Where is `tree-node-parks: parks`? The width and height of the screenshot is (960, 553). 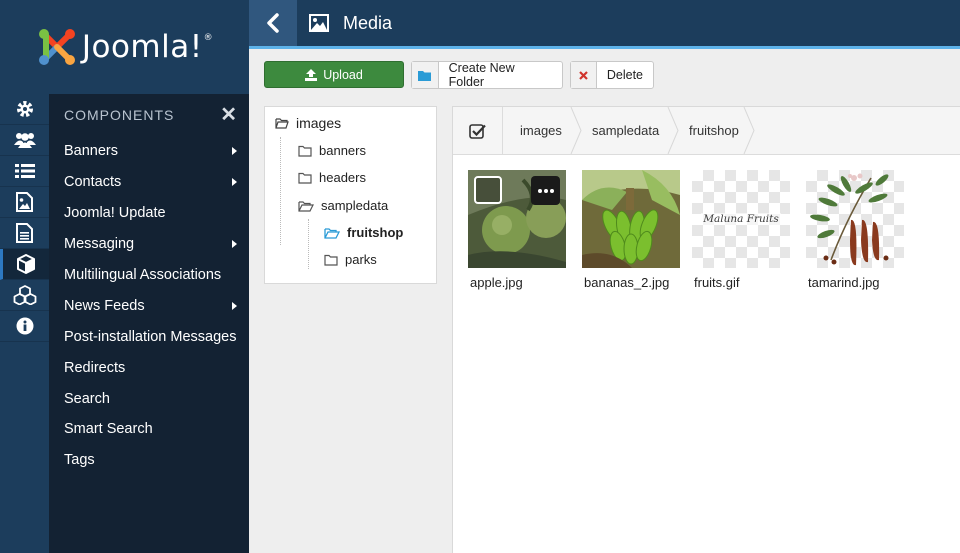 tree-node-parks: parks is located at coordinates (350, 259).